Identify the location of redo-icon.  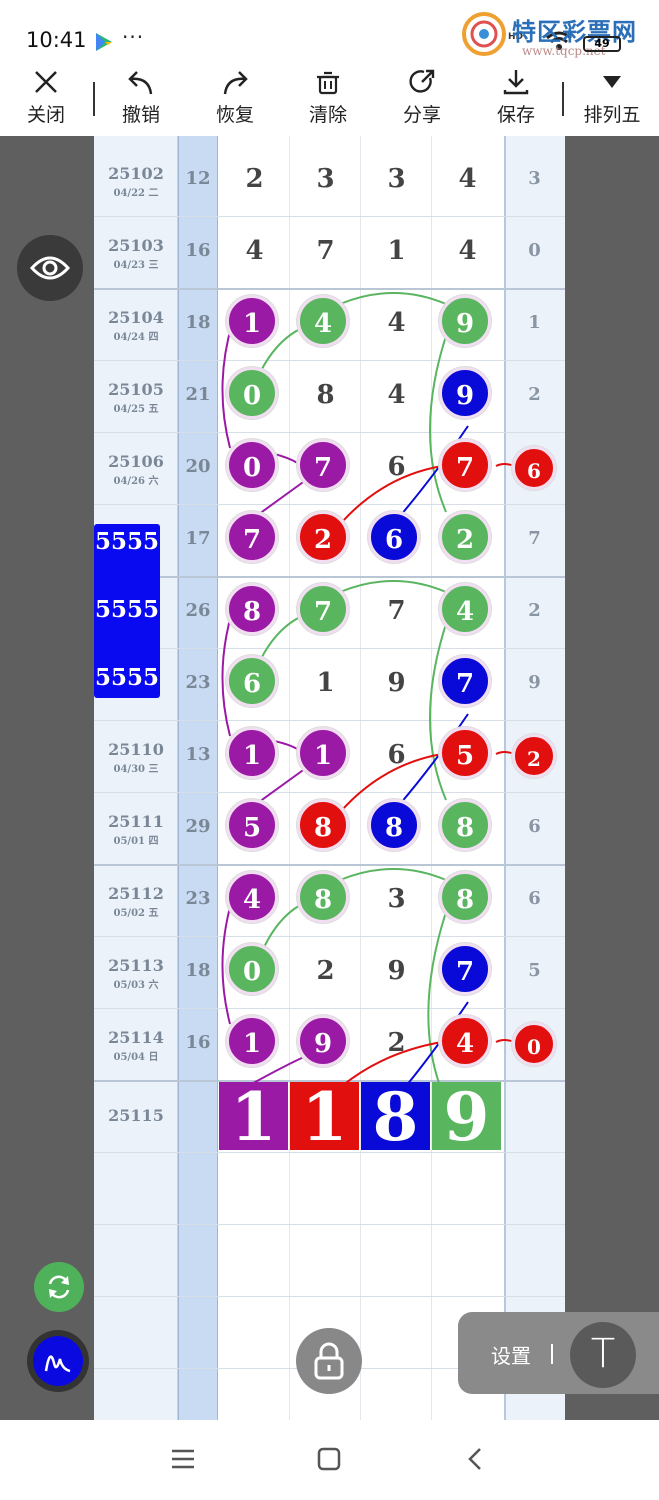
(235, 83).